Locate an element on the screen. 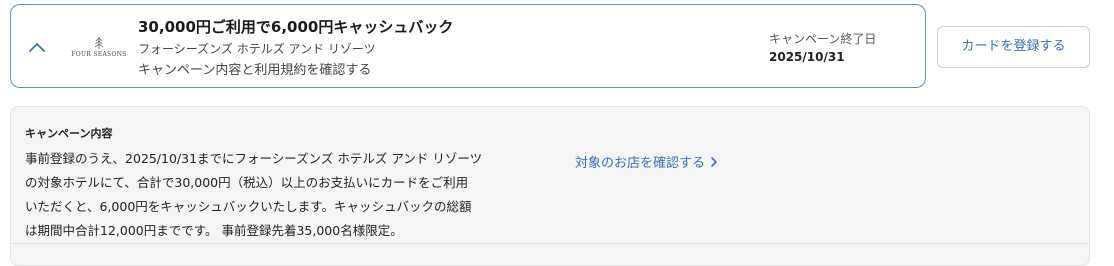 This screenshot has height=266, width=1114. merchant-name: フォーシーズンズ ホテルズ アンド リゾーツ is located at coordinates (257, 49).